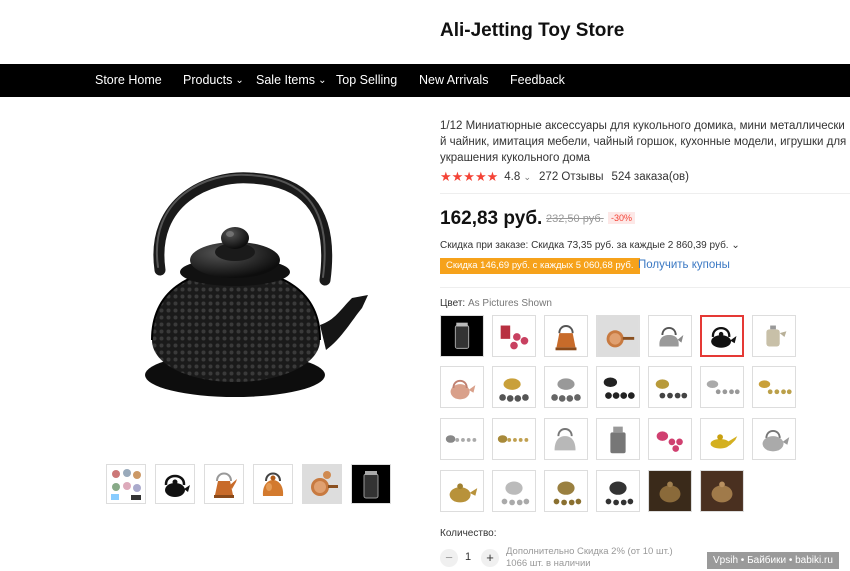  I want to click on nav-label: Feedback, so click(537, 80).